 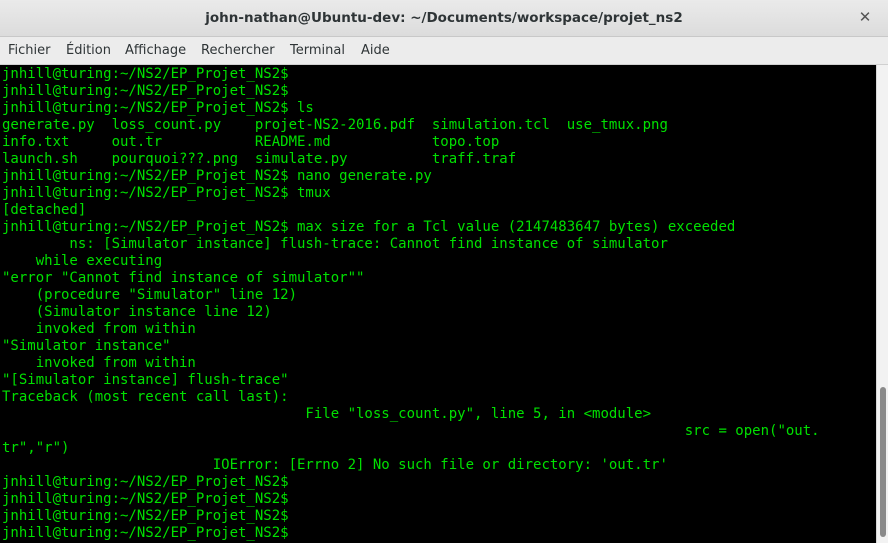 What do you see at coordinates (29, 50) in the screenshot?
I see `menu-fichier: Fichier` at bounding box center [29, 50].